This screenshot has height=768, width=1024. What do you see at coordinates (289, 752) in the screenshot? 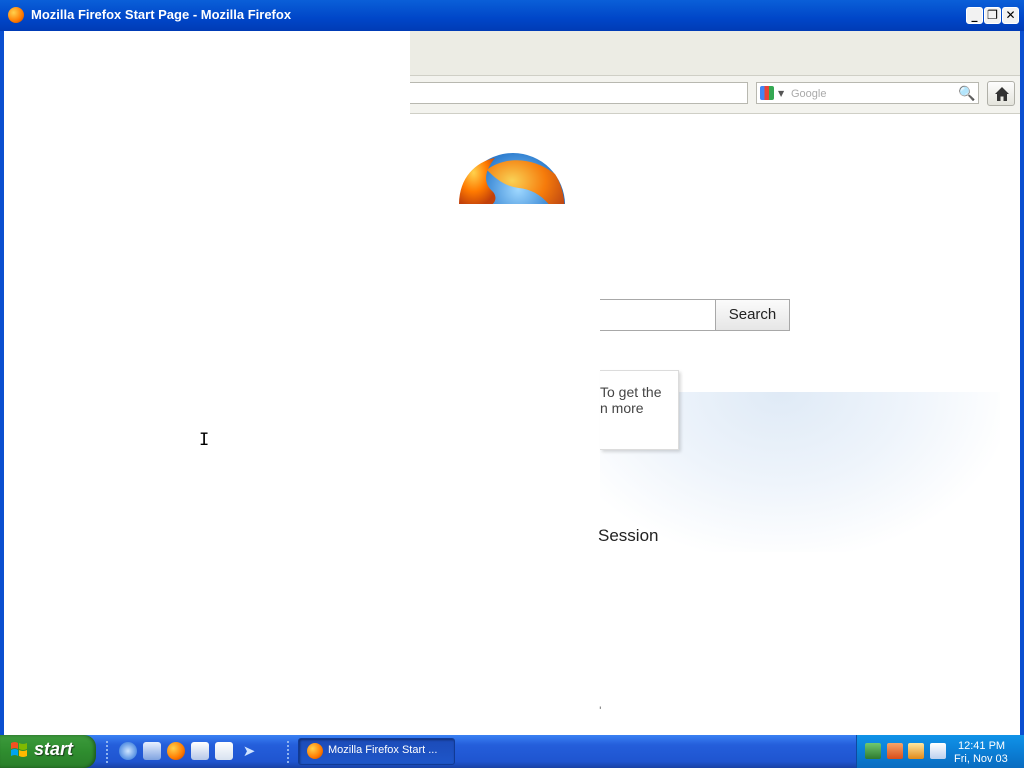
I see `taskbar-grip` at bounding box center [289, 752].